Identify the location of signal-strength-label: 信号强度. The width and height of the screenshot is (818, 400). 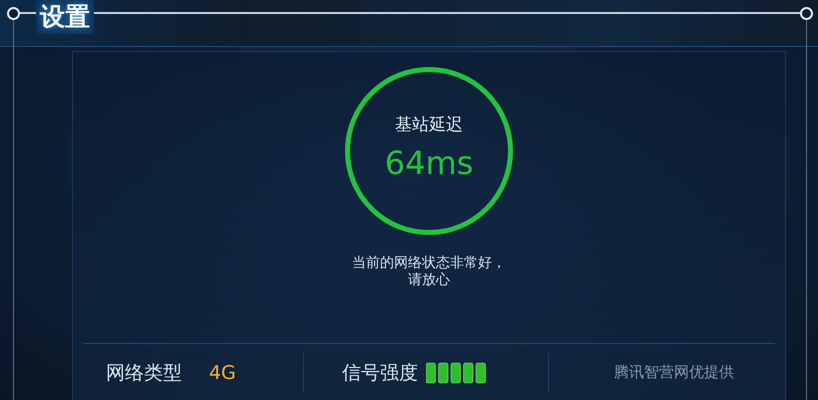
(380, 373).